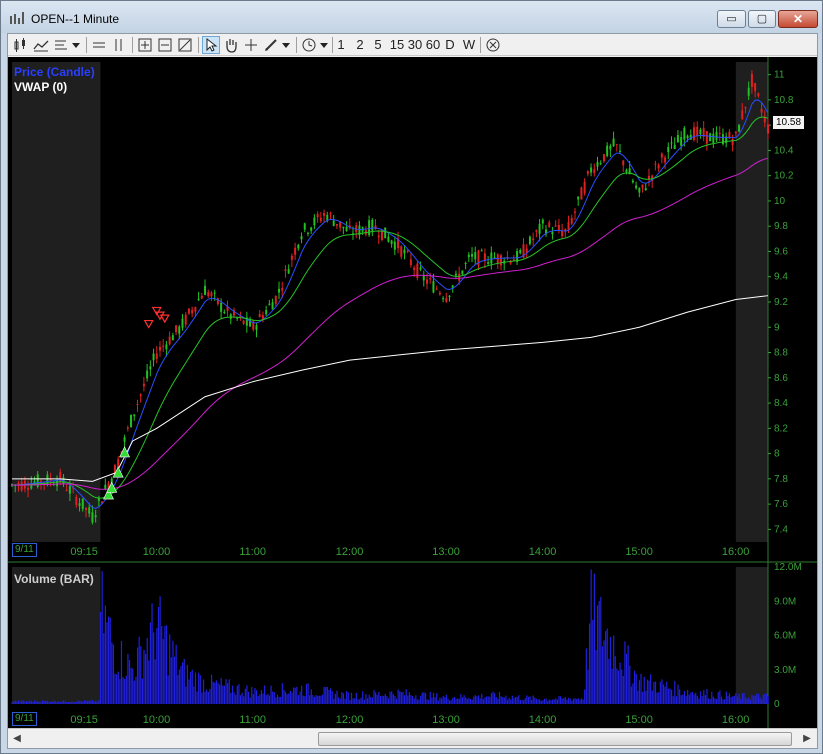  Describe the element at coordinates (165, 45) in the screenshot. I see `zoom-out-button` at that location.